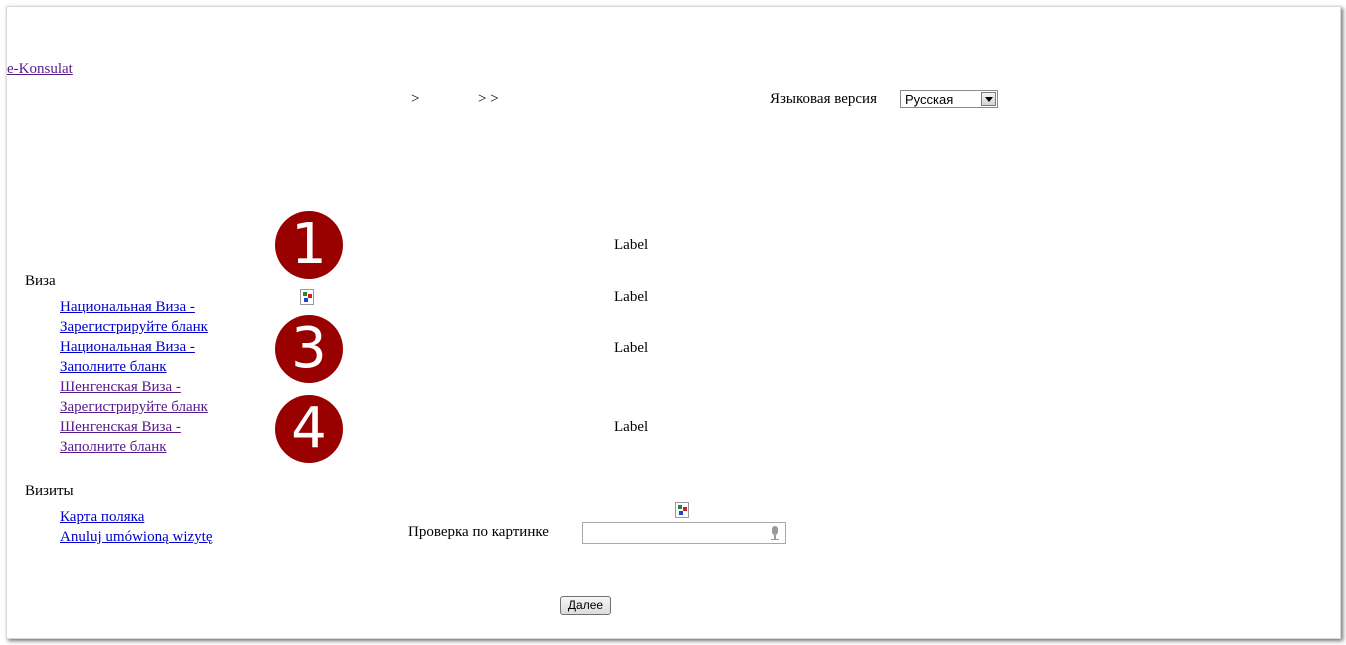 The image size is (1346, 645). What do you see at coordinates (307, 297) in the screenshot?
I see `broken-image-icon` at bounding box center [307, 297].